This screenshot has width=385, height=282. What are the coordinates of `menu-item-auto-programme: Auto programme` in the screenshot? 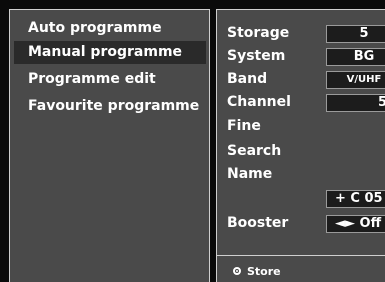 It's located at (110, 28).